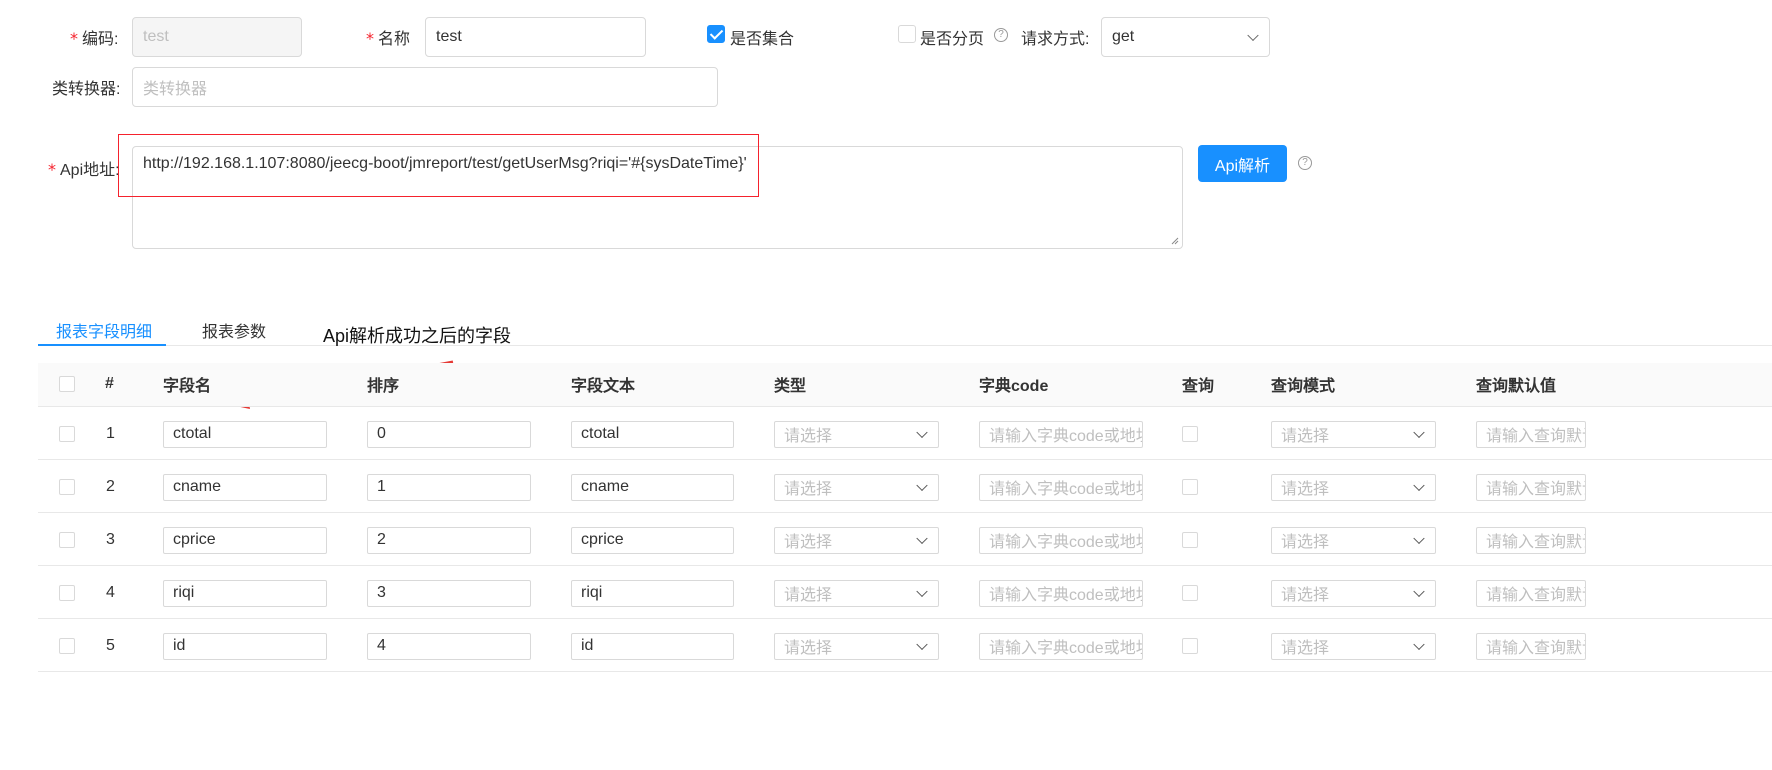  Describe the element at coordinates (194, 539) in the screenshot. I see `field-name-value: cprice` at that location.